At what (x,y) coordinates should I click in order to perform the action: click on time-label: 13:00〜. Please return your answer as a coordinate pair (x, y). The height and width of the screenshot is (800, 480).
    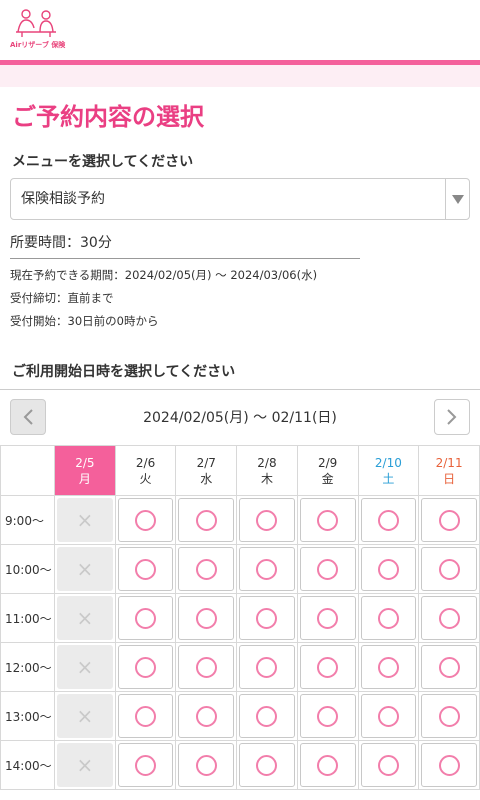
    Looking at the image, I should click on (27, 716).